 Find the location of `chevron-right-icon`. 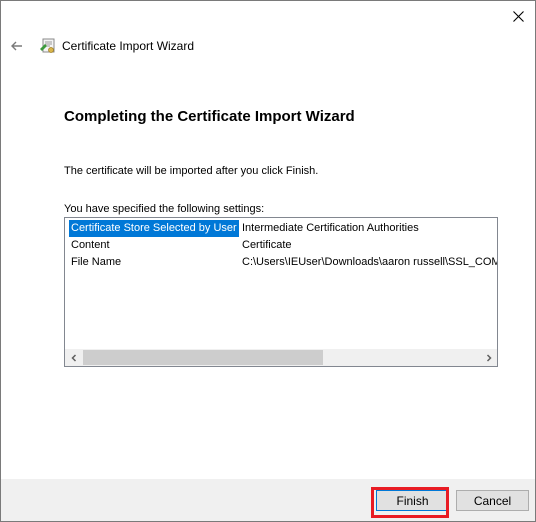

chevron-right-icon is located at coordinates (489, 357).